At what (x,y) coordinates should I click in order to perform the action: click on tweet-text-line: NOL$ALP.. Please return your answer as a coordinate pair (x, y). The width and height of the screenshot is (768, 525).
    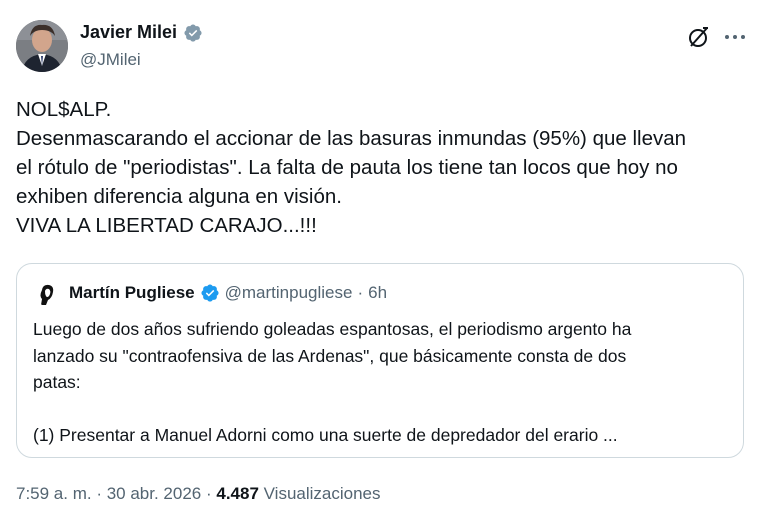
    Looking at the image, I should click on (64, 109).